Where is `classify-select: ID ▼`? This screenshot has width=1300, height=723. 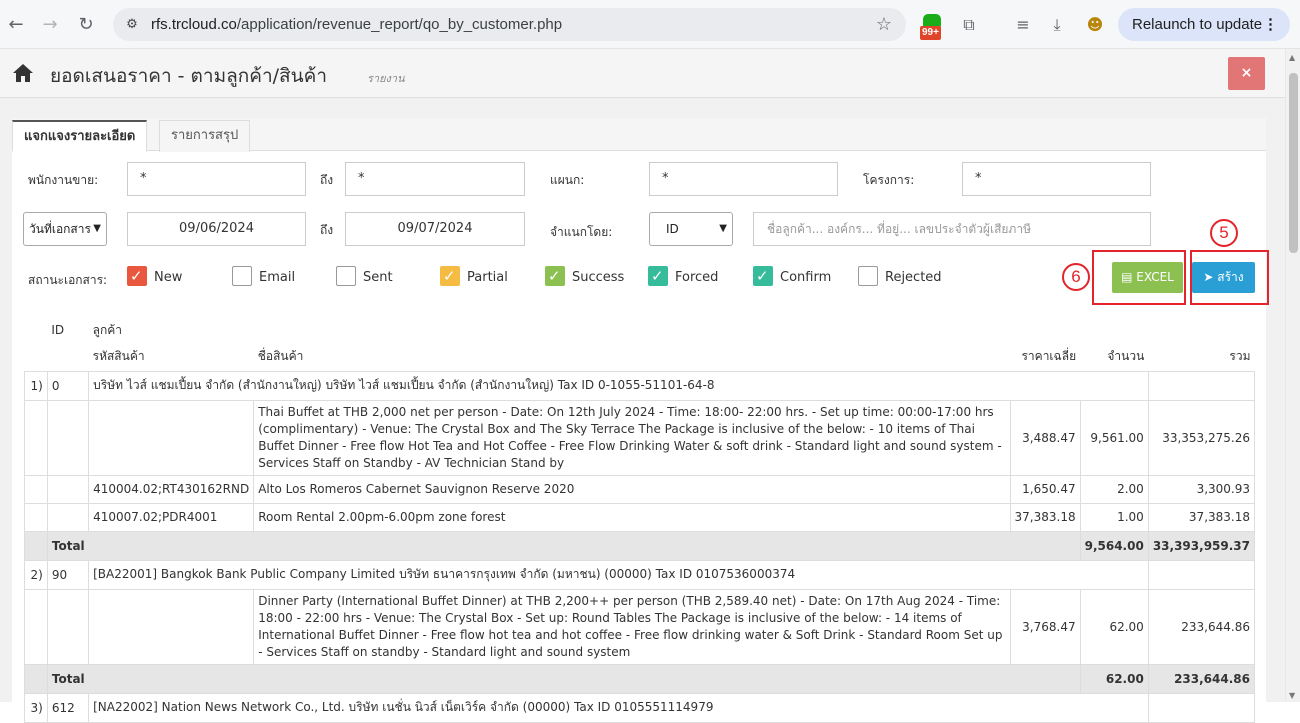 classify-select: ID ▼ is located at coordinates (691, 229).